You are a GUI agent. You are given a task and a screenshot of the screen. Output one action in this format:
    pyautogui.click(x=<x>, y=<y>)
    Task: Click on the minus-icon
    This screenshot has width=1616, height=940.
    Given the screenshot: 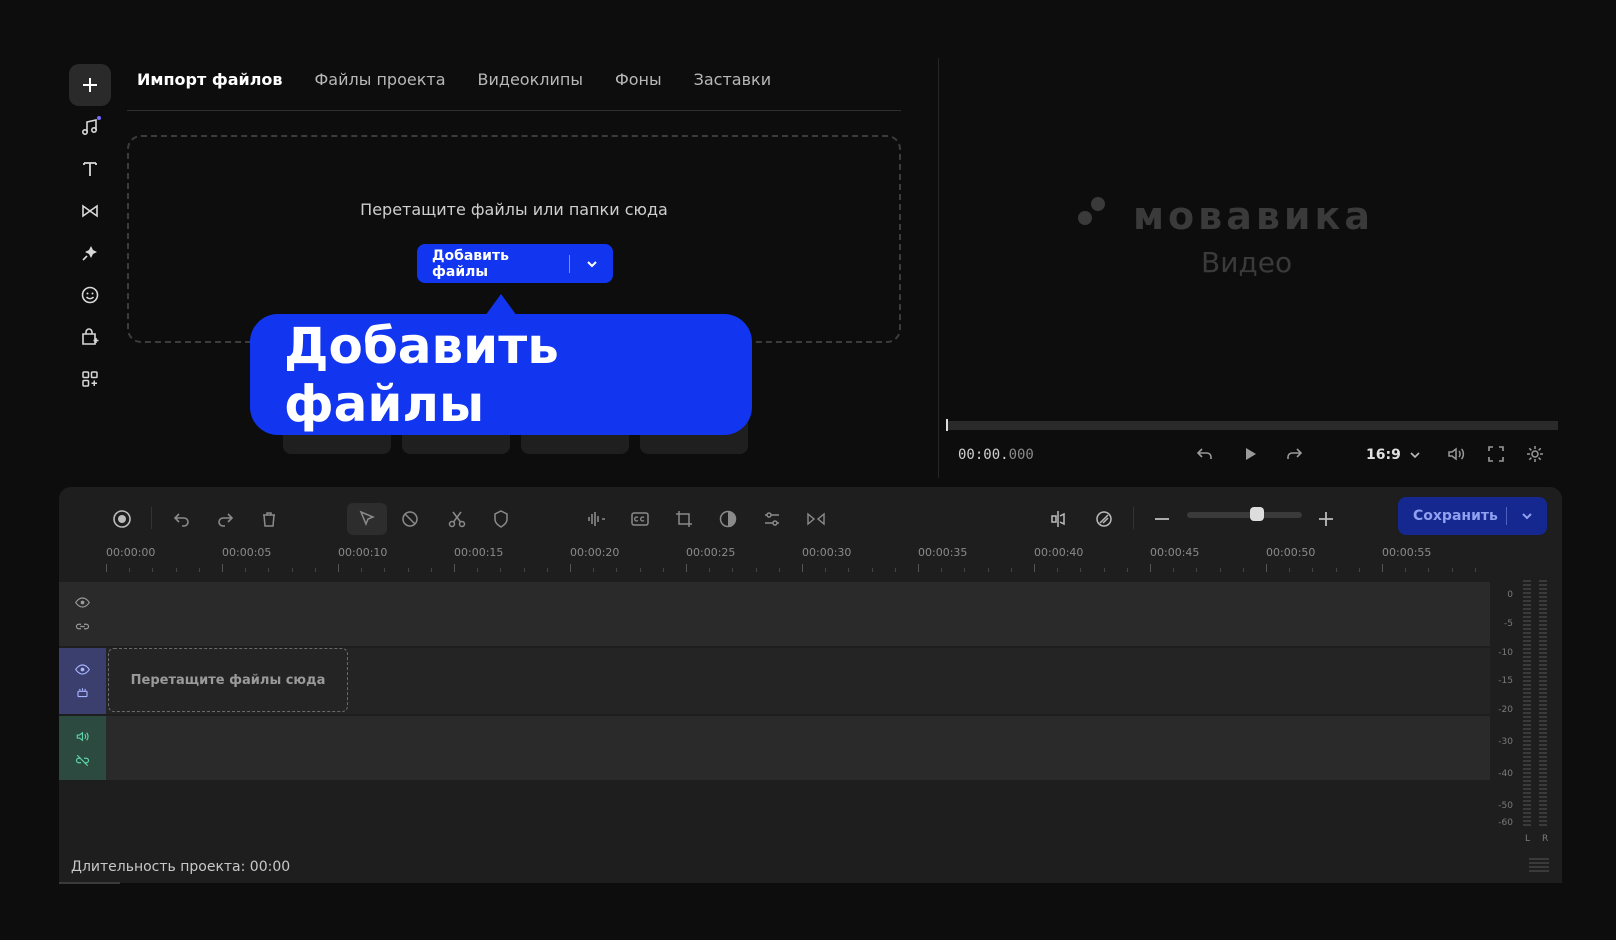 What is the action you would take?
    pyautogui.click(x=1162, y=519)
    